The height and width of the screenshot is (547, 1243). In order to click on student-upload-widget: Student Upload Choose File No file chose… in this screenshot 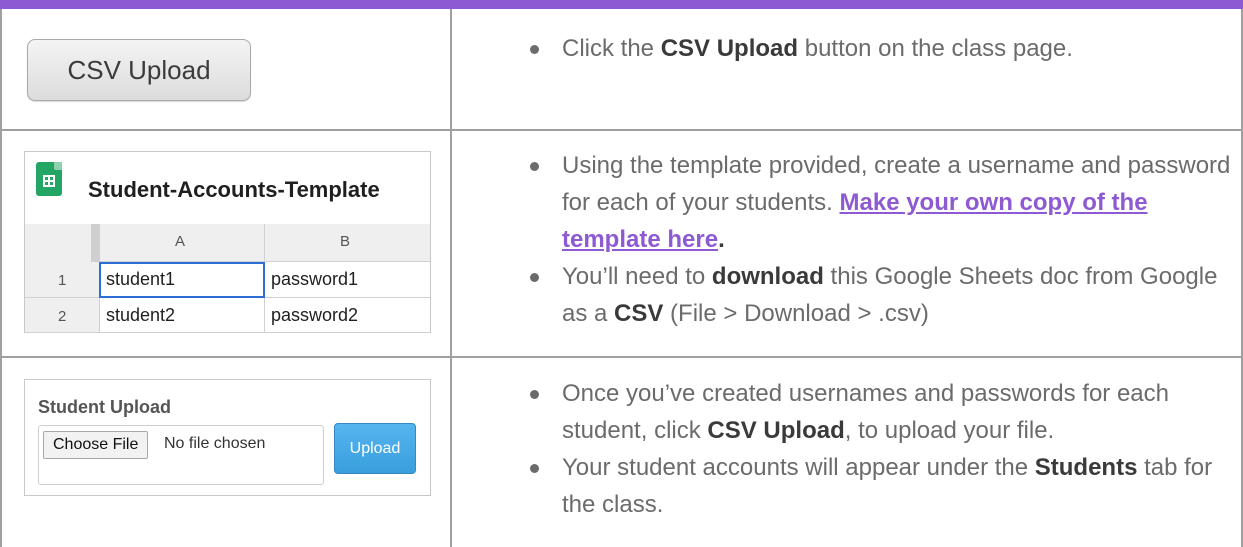, I will do `click(227, 437)`.